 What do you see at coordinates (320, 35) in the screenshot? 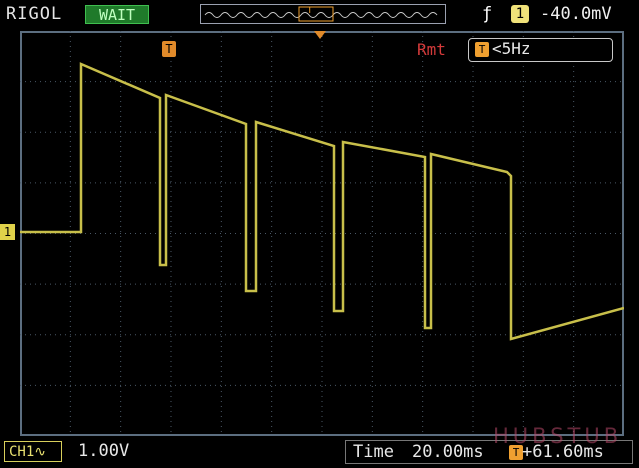
I see `trigger-position-arrow-icon` at bounding box center [320, 35].